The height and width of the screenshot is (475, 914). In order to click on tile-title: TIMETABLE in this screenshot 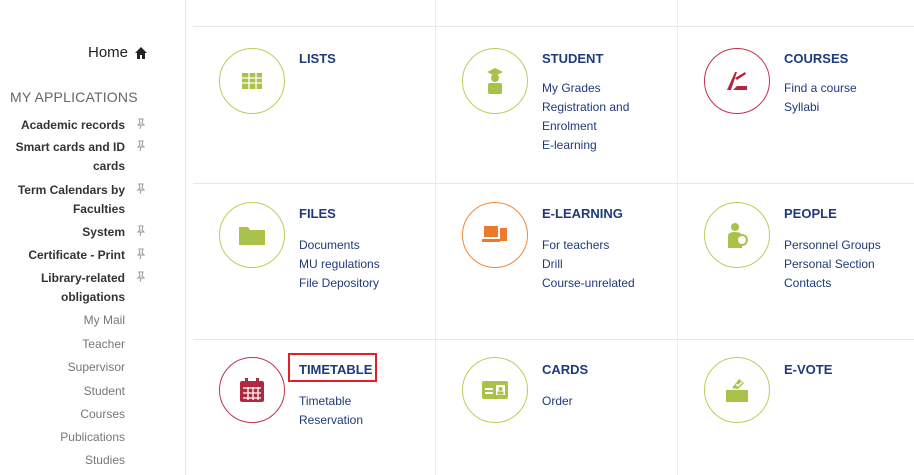, I will do `click(335, 369)`.